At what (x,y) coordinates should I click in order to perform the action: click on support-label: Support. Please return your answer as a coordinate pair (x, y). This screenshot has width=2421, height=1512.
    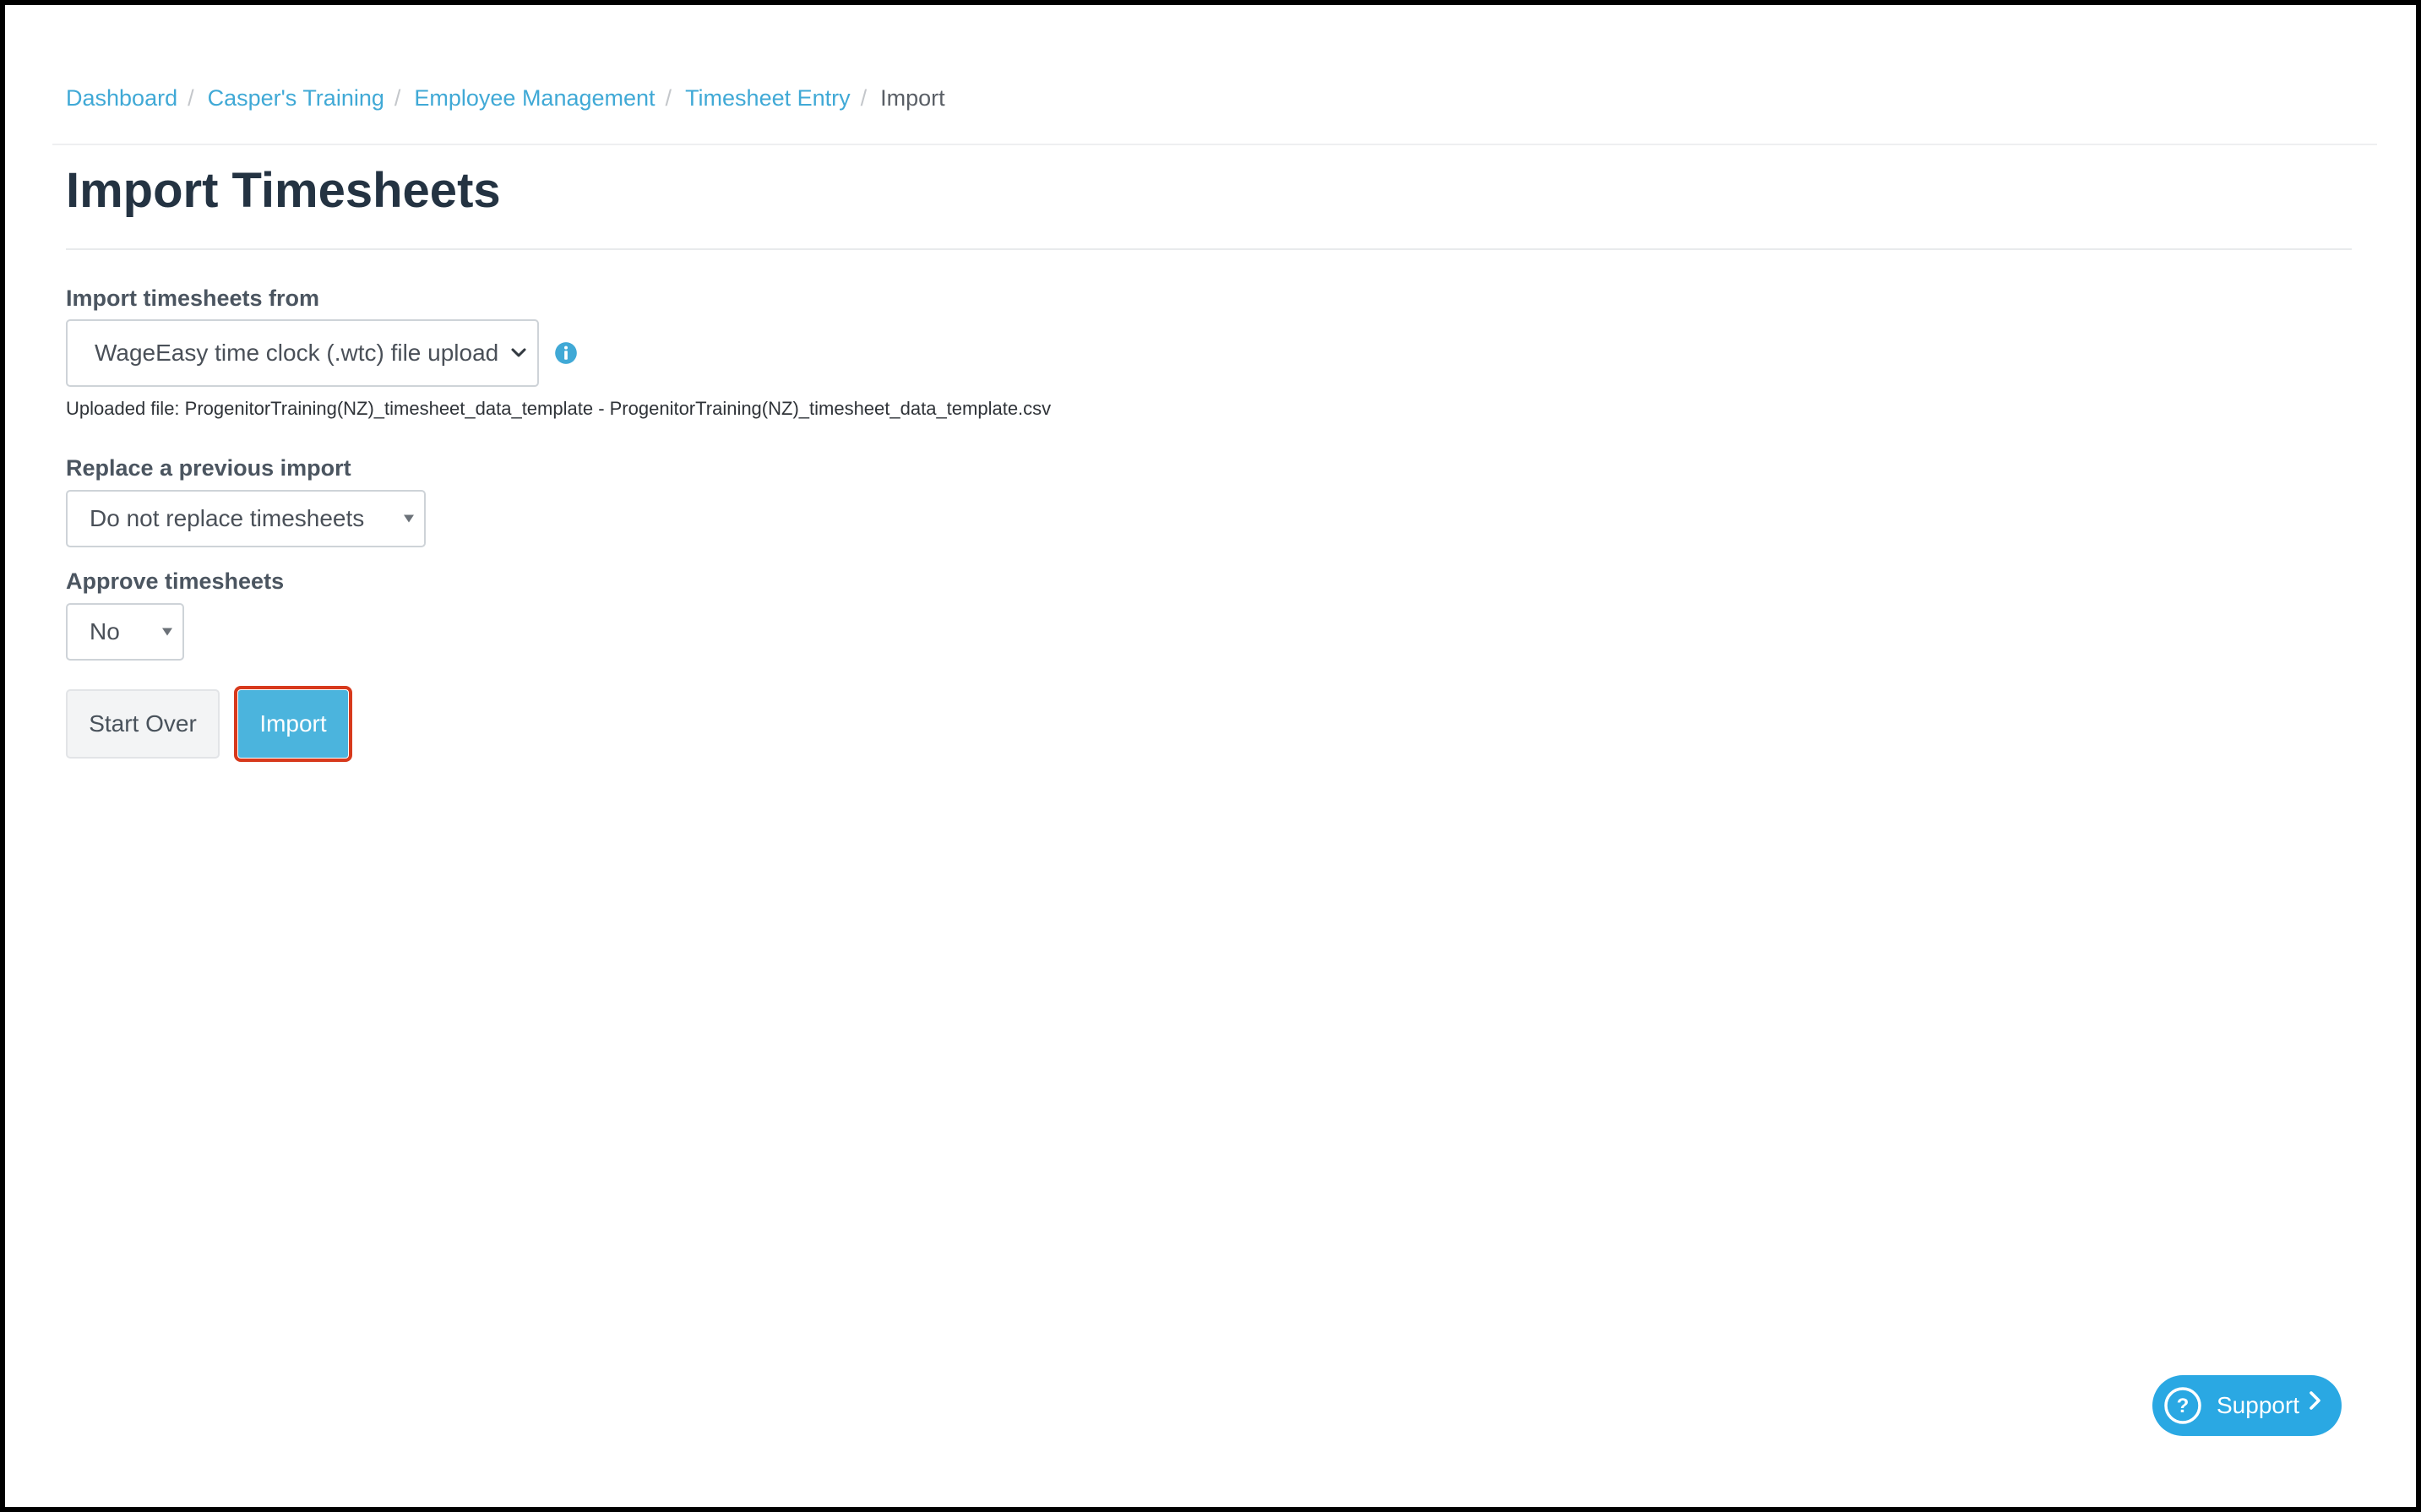
    Looking at the image, I should click on (2258, 1405).